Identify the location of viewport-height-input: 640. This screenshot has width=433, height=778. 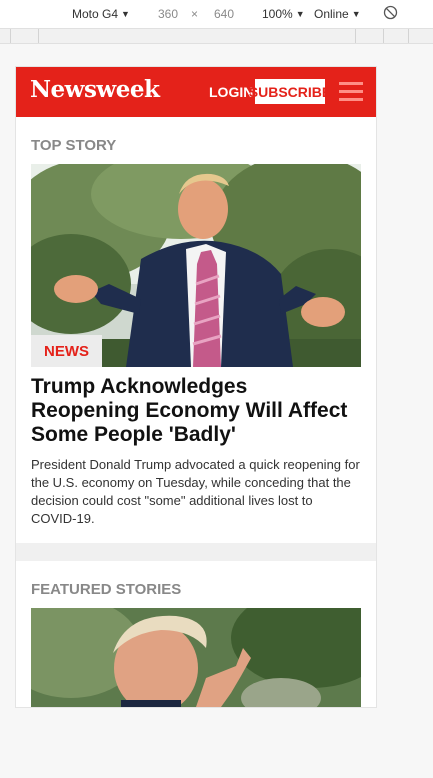
(224, 14).